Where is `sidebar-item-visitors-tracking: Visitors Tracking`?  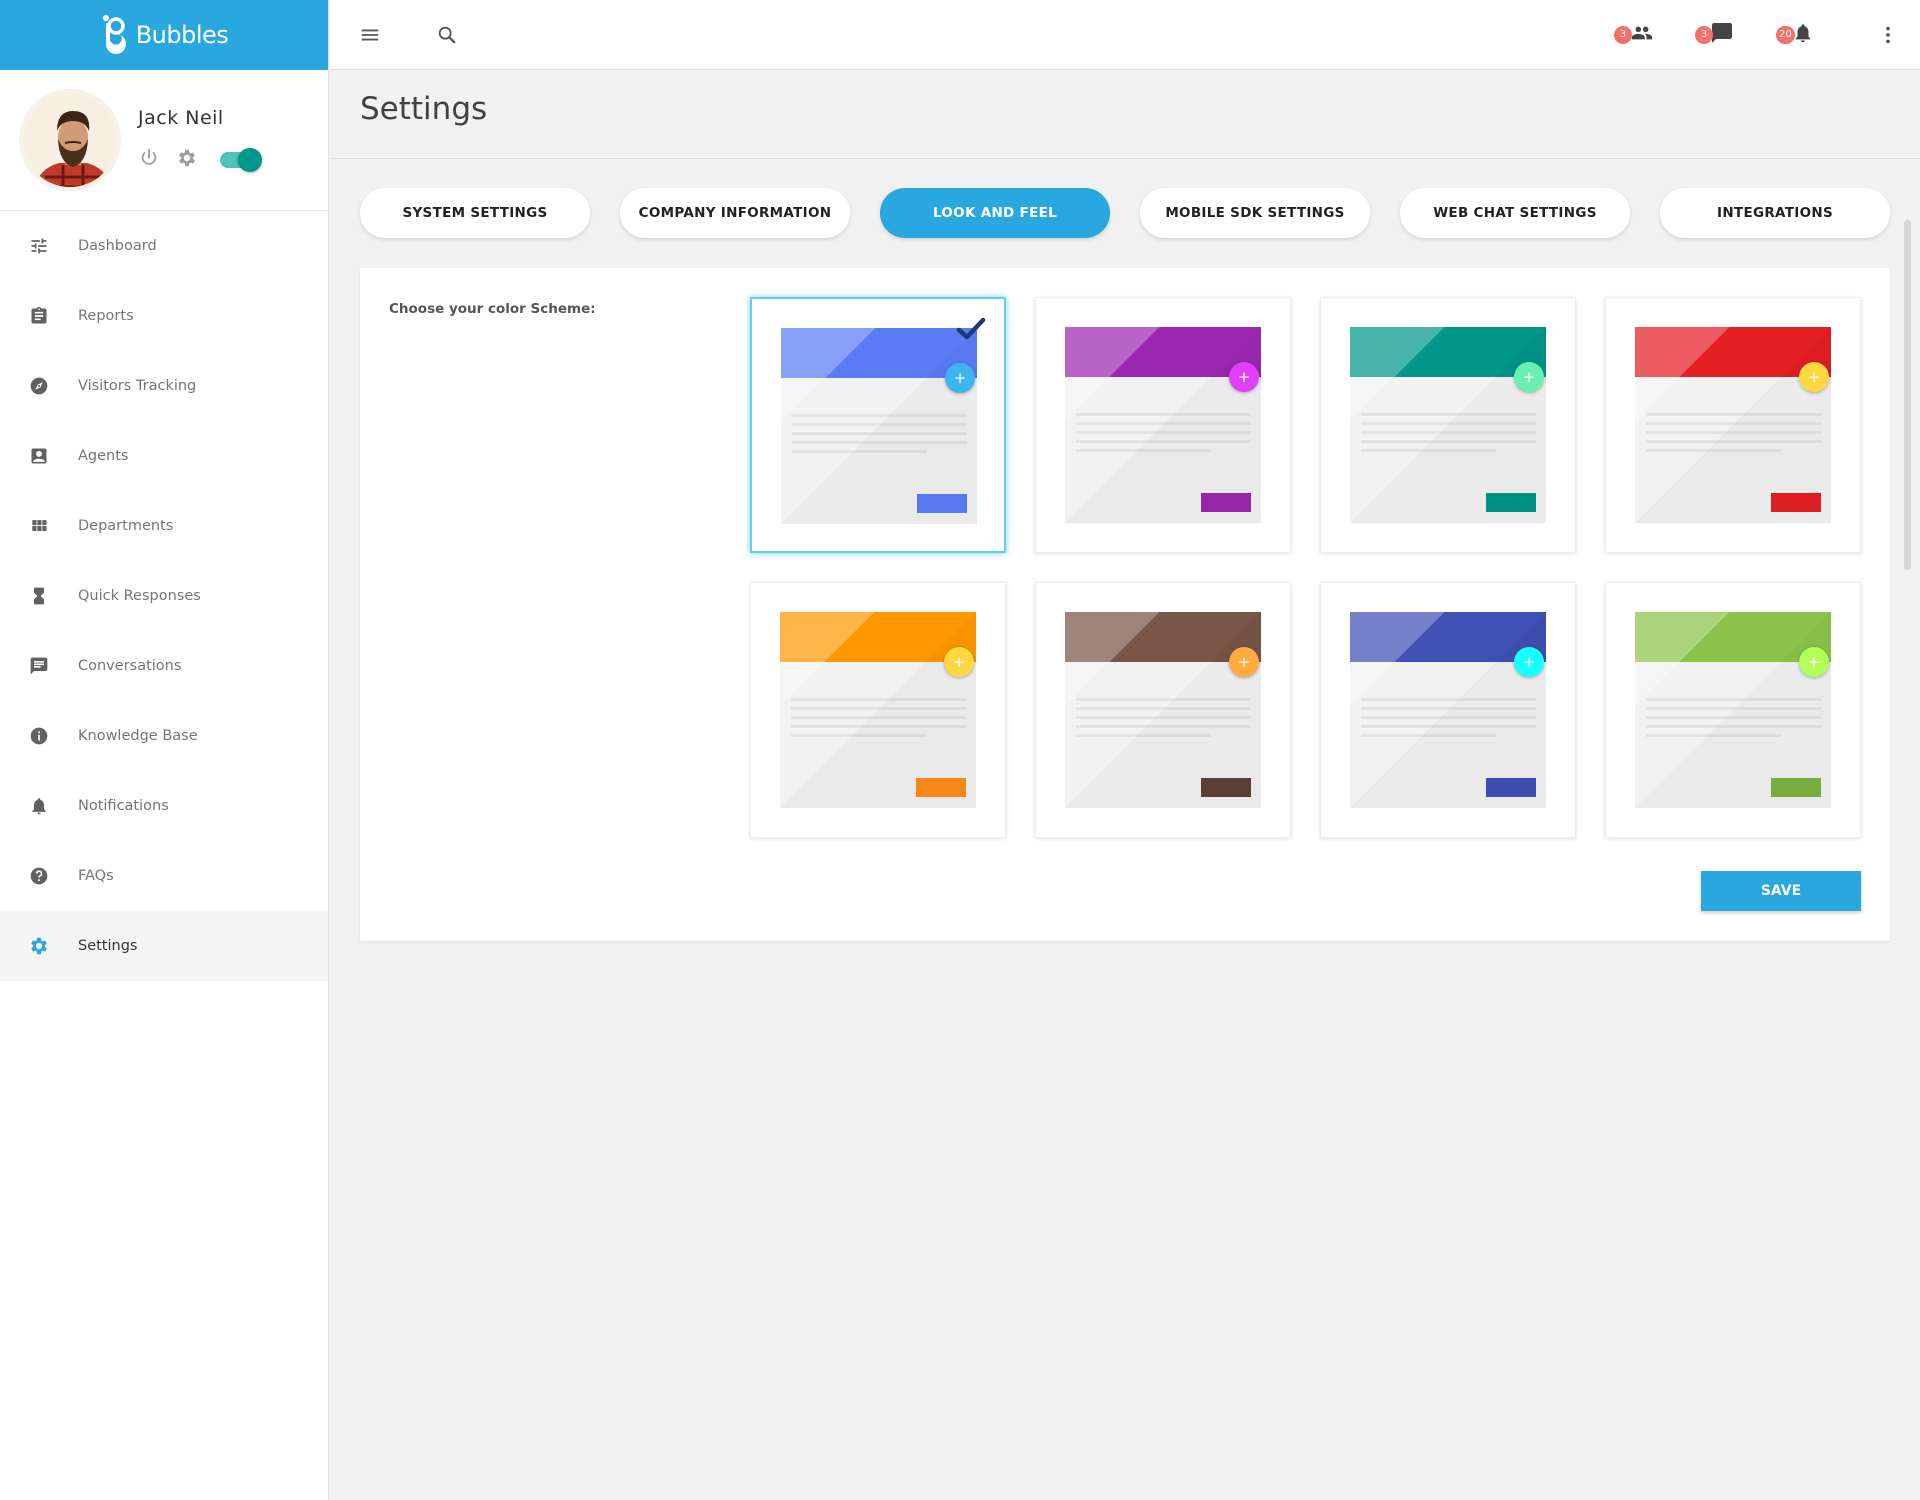
sidebar-item-visitors-tracking: Visitors Tracking is located at coordinates (164, 386).